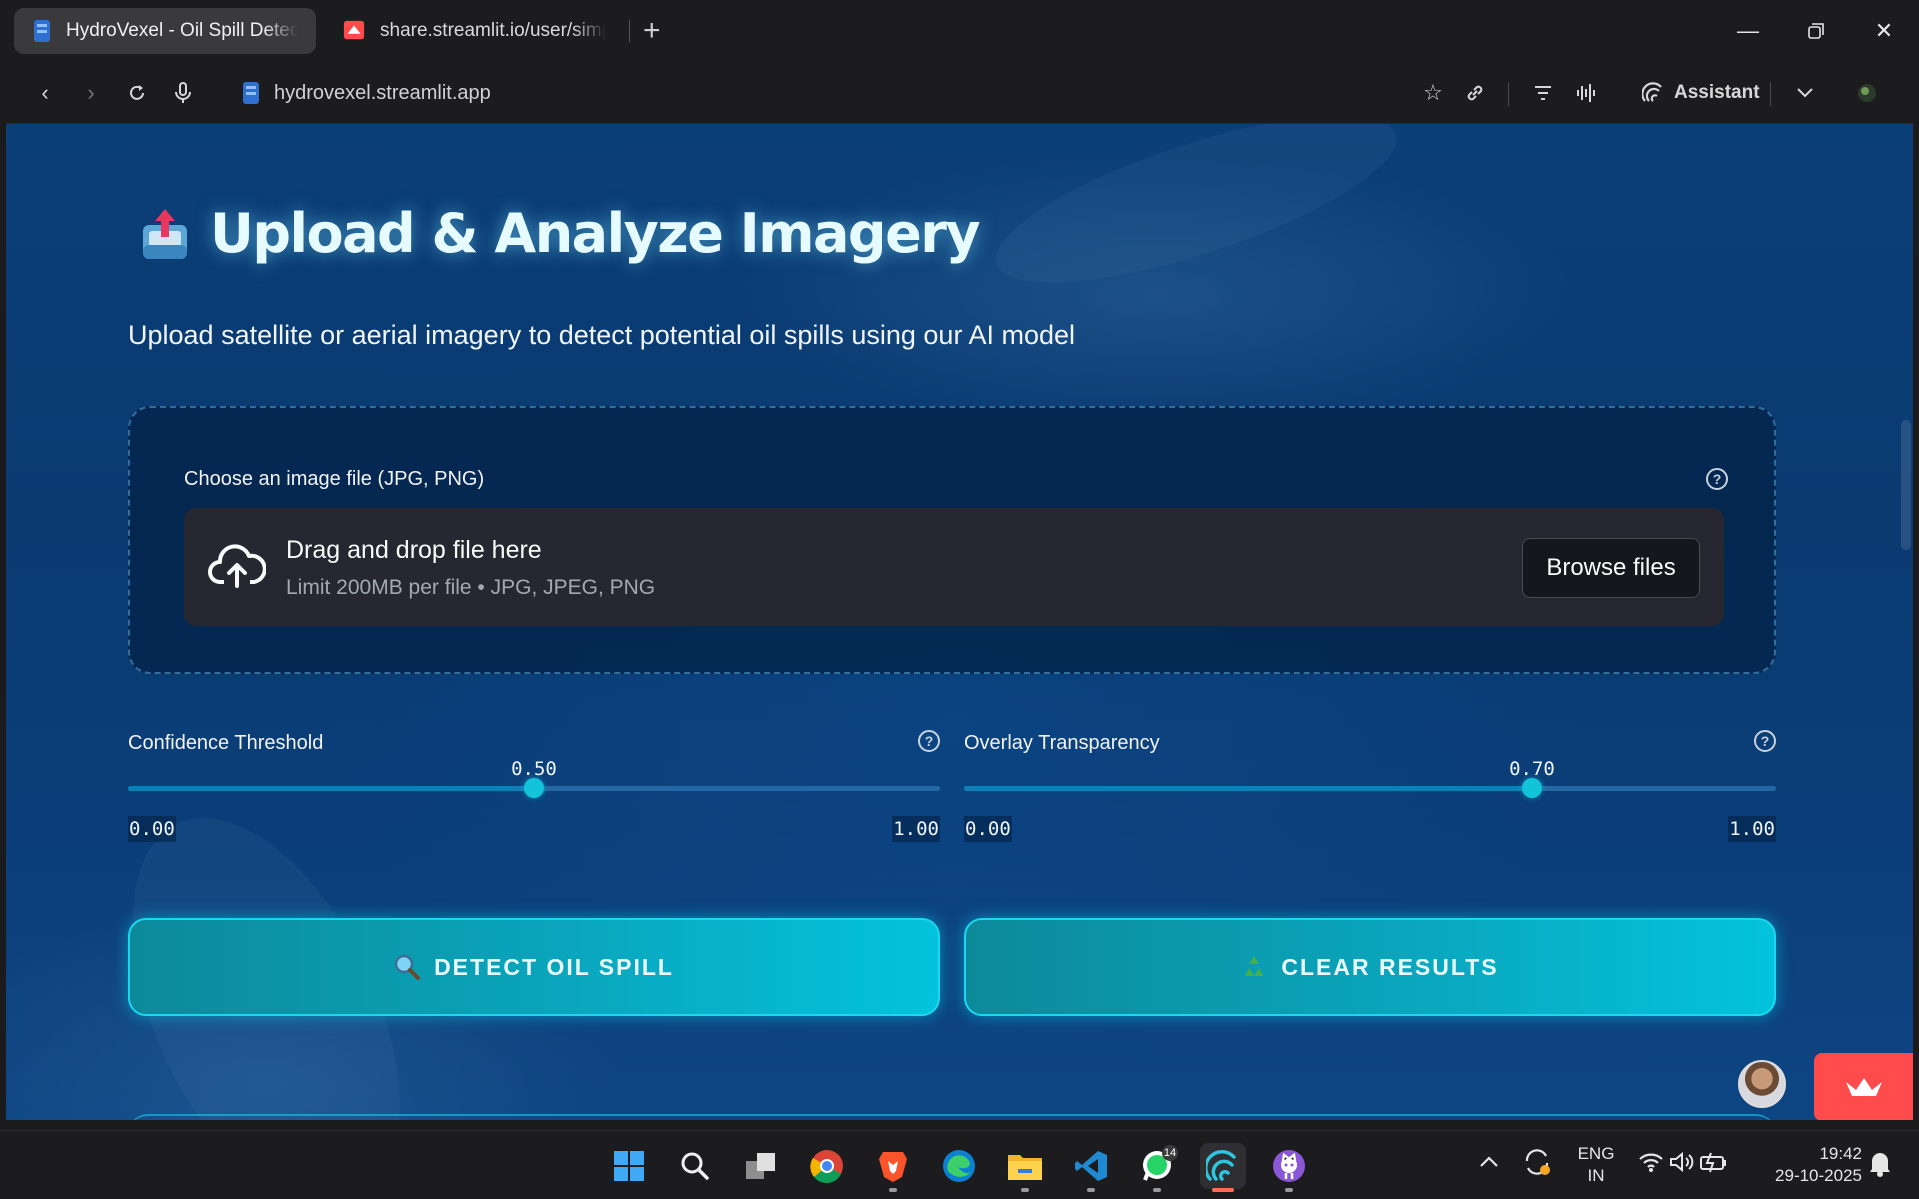 Image resolution: width=1919 pixels, height=1199 pixels. I want to click on inbox-tray-upload-icon, so click(165, 233).